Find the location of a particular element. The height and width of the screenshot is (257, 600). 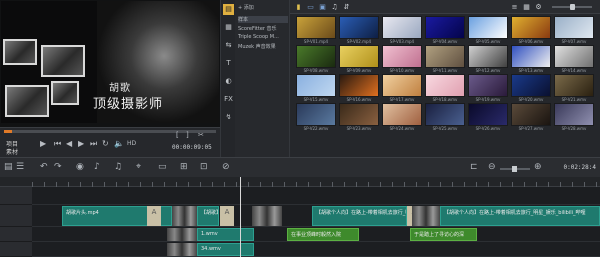

track-overlay-2: 34.wmv is located at coordinates (316, 249).